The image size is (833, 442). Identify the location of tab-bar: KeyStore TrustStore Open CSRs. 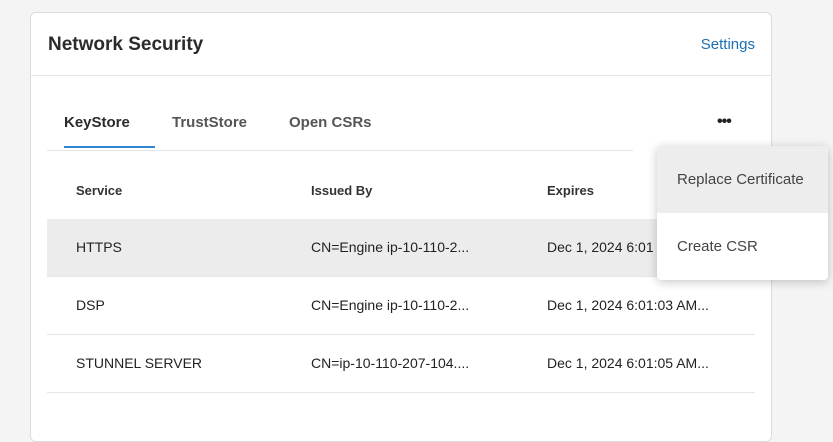
(340, 130).